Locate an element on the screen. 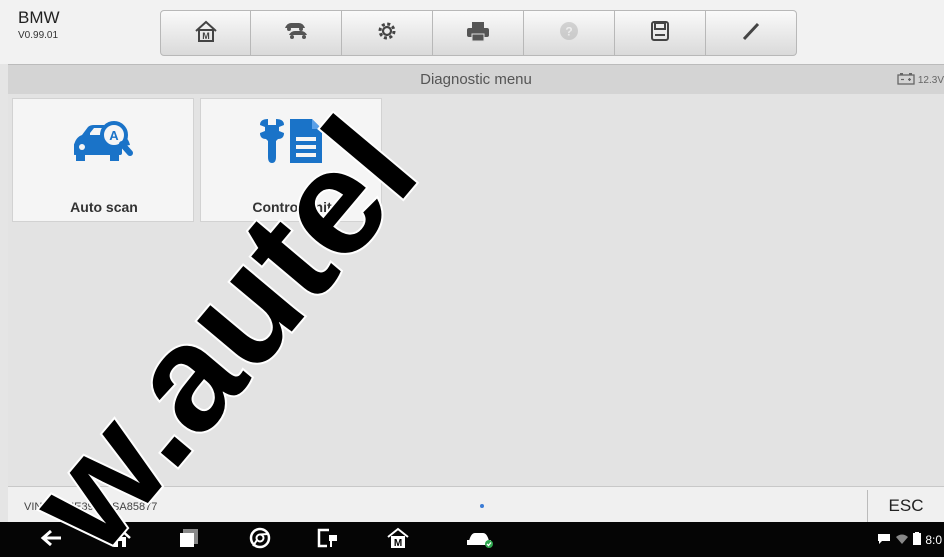 The height and width of the screenshot is (557, 944). system-tray: 8:0 is located at coordinates (909, 540).